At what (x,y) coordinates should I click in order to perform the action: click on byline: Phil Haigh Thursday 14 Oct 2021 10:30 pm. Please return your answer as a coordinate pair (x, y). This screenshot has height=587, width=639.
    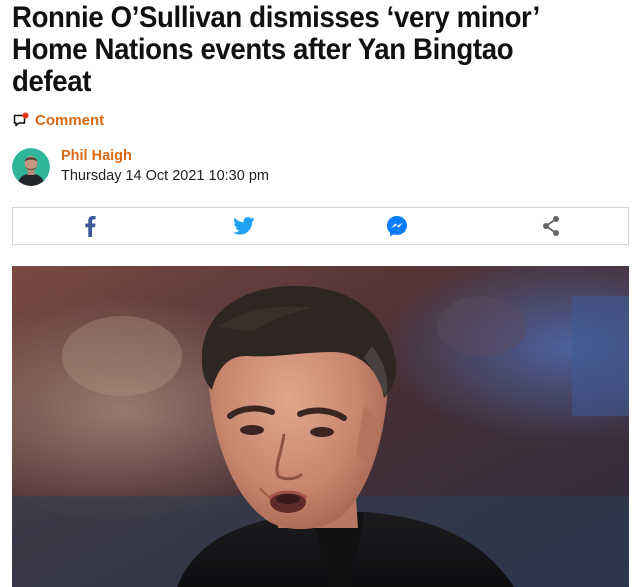
    Looking at the image, I should click on (140, 167).